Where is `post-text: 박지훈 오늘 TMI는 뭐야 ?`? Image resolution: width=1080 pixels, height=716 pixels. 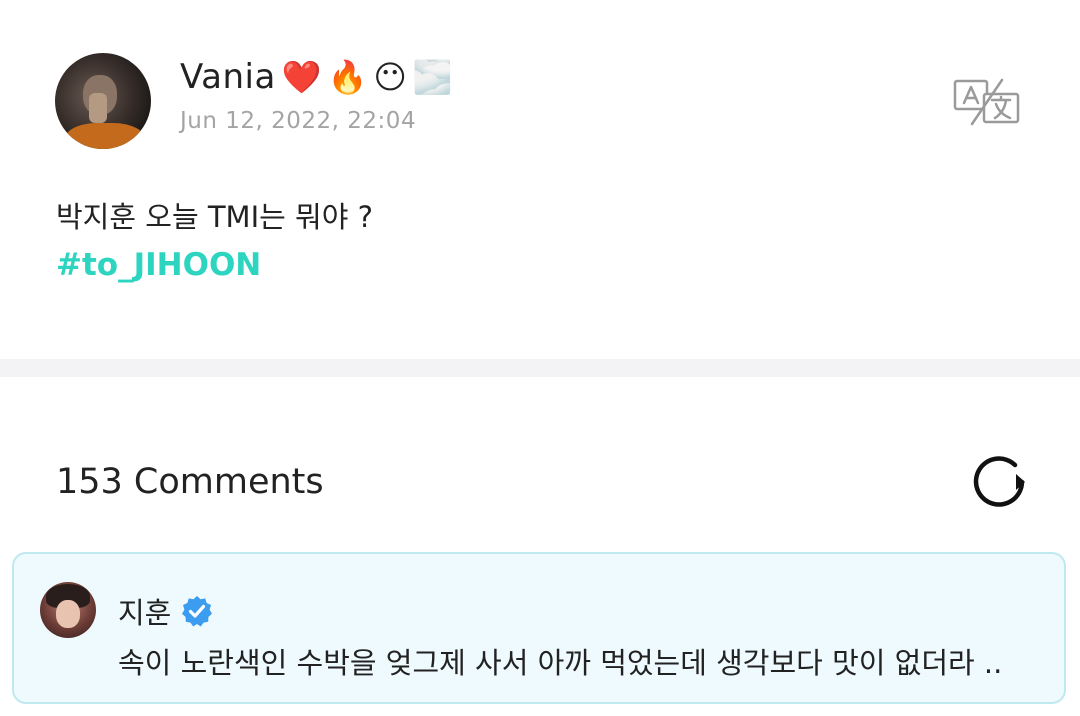 post-text: 박지훈 오늘 TMI는 뭐야 ? is located at coordinates (214, 217).